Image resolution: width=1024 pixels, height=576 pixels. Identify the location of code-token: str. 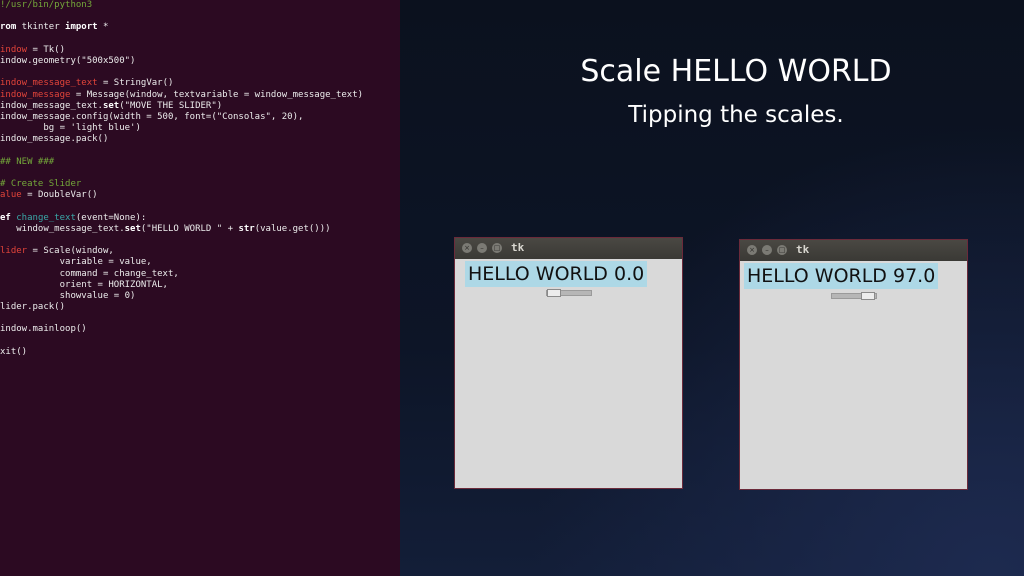
(246, 228).